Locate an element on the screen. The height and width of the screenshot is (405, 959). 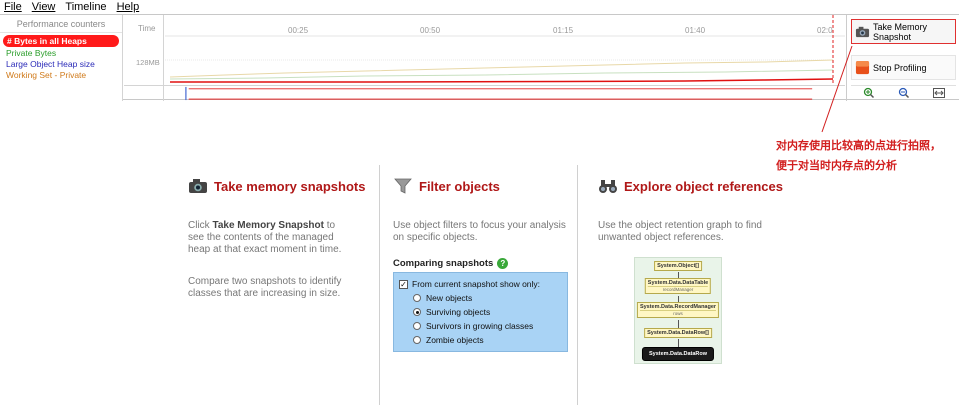
counter-bytes-in-all-heaps: # Bytes in all Heaps is located at coordinates (61, 41).